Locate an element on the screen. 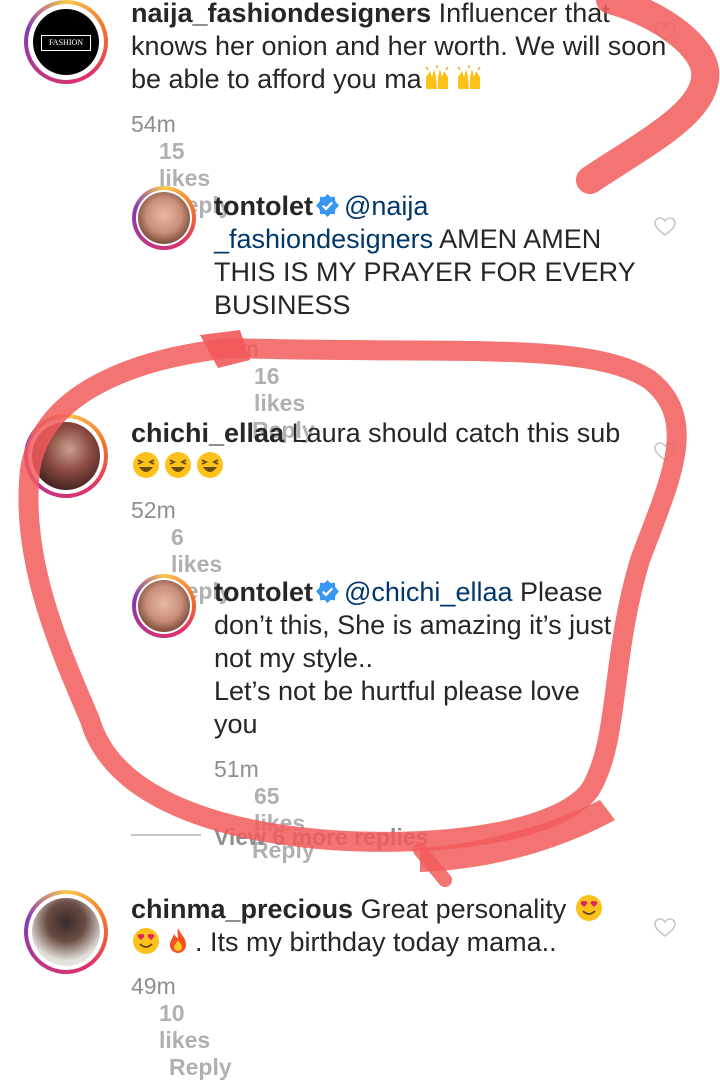 The height and width of the screenshot is (1081, 720). view-more-replies-button: View 6 more replies is located at coordinates (321, 837).